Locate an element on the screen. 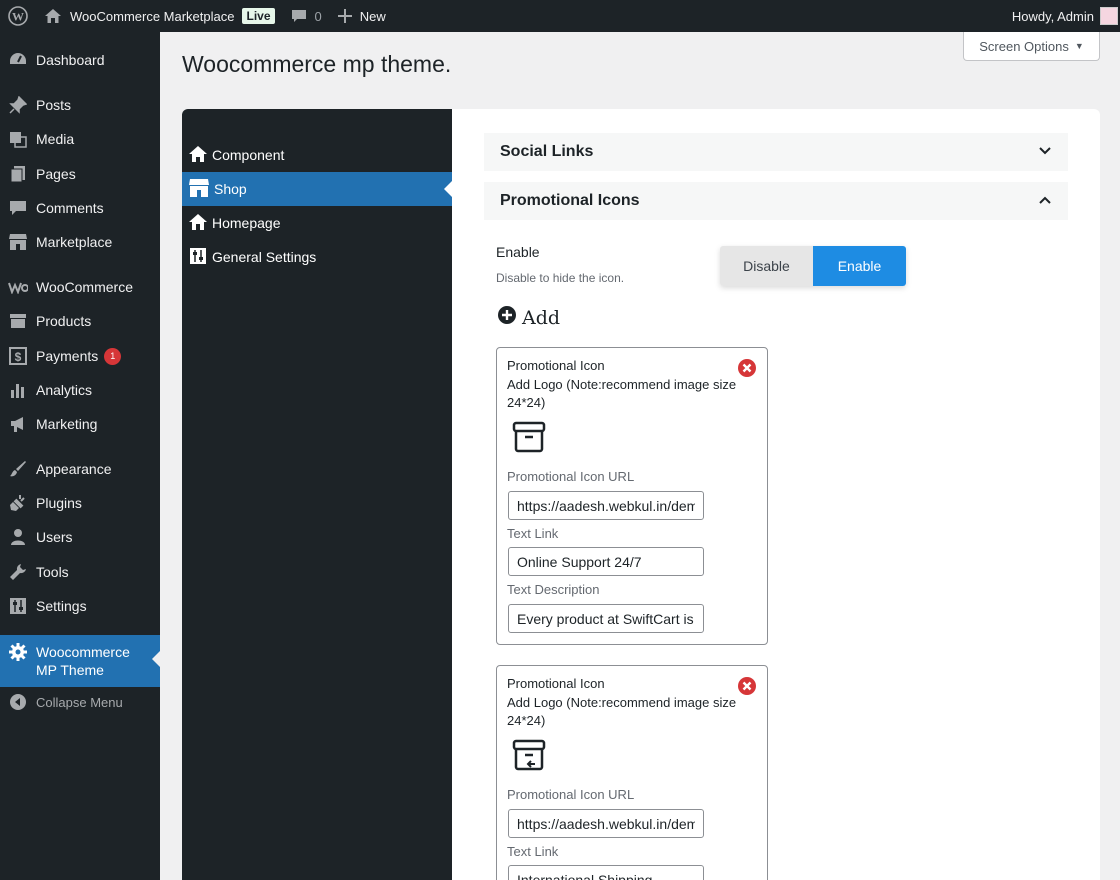 The image size is (1120, 880). archive-icon is located at coordinates (18, 321).